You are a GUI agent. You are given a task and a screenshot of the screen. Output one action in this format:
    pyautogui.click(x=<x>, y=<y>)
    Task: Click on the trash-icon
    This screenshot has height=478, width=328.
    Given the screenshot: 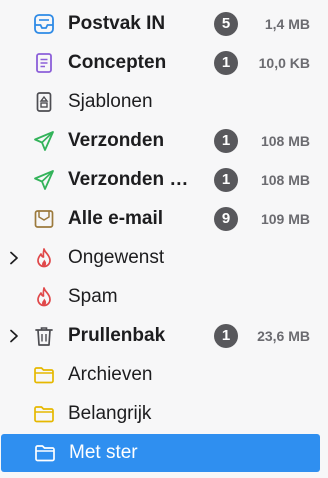 What is the action you would take?
    pyautogui.click(x=44, y=336)
    